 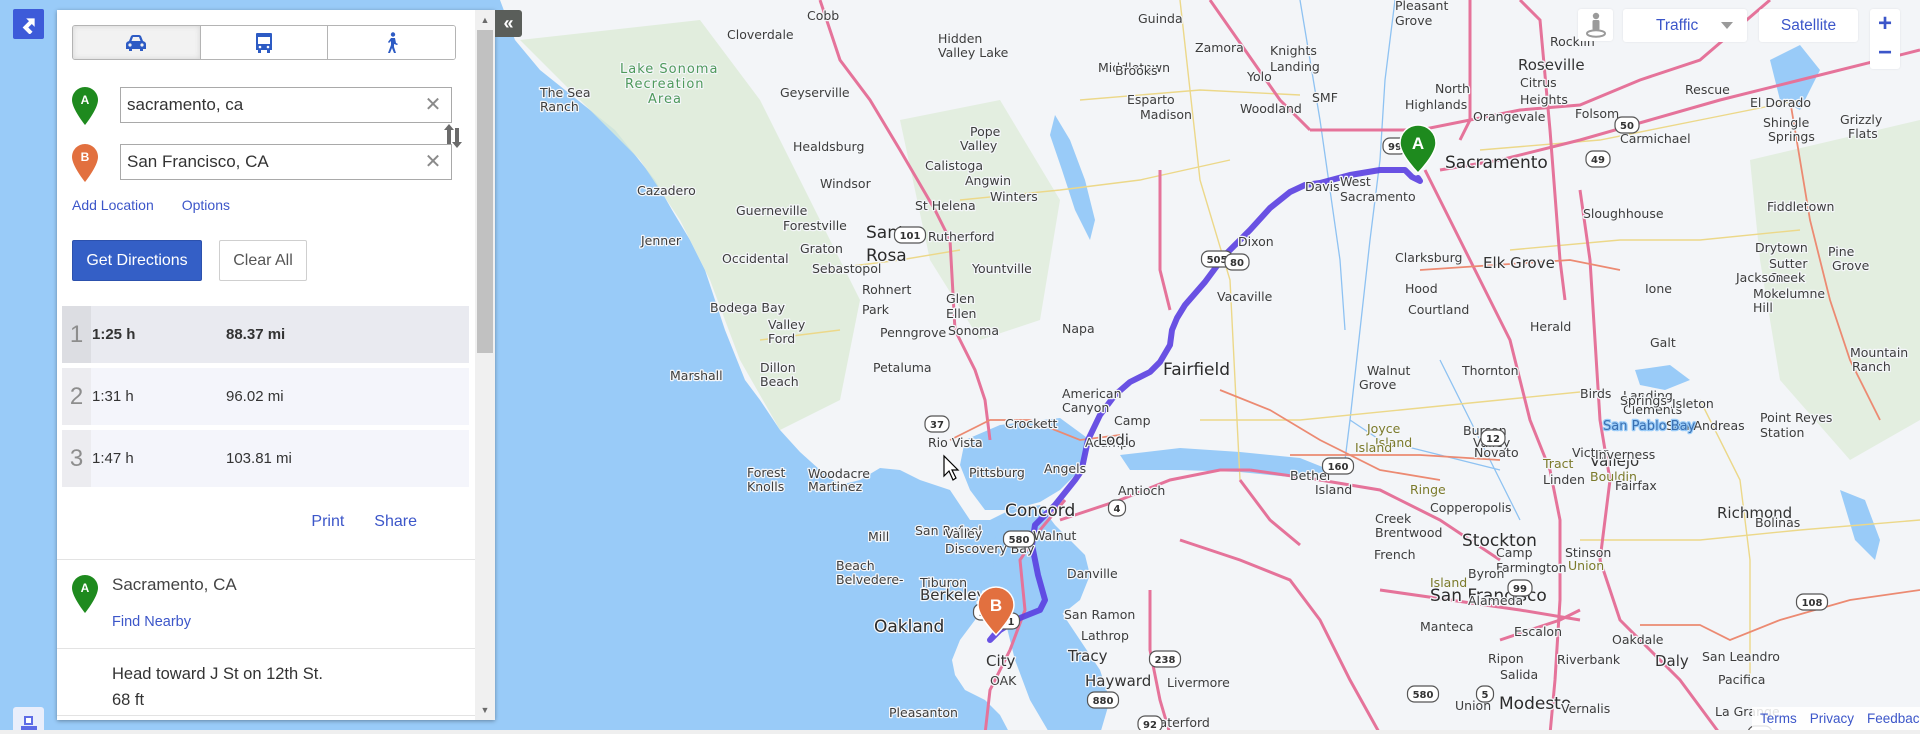 I want to click on zoom-in-button: +, so click(x=1885, y=24).